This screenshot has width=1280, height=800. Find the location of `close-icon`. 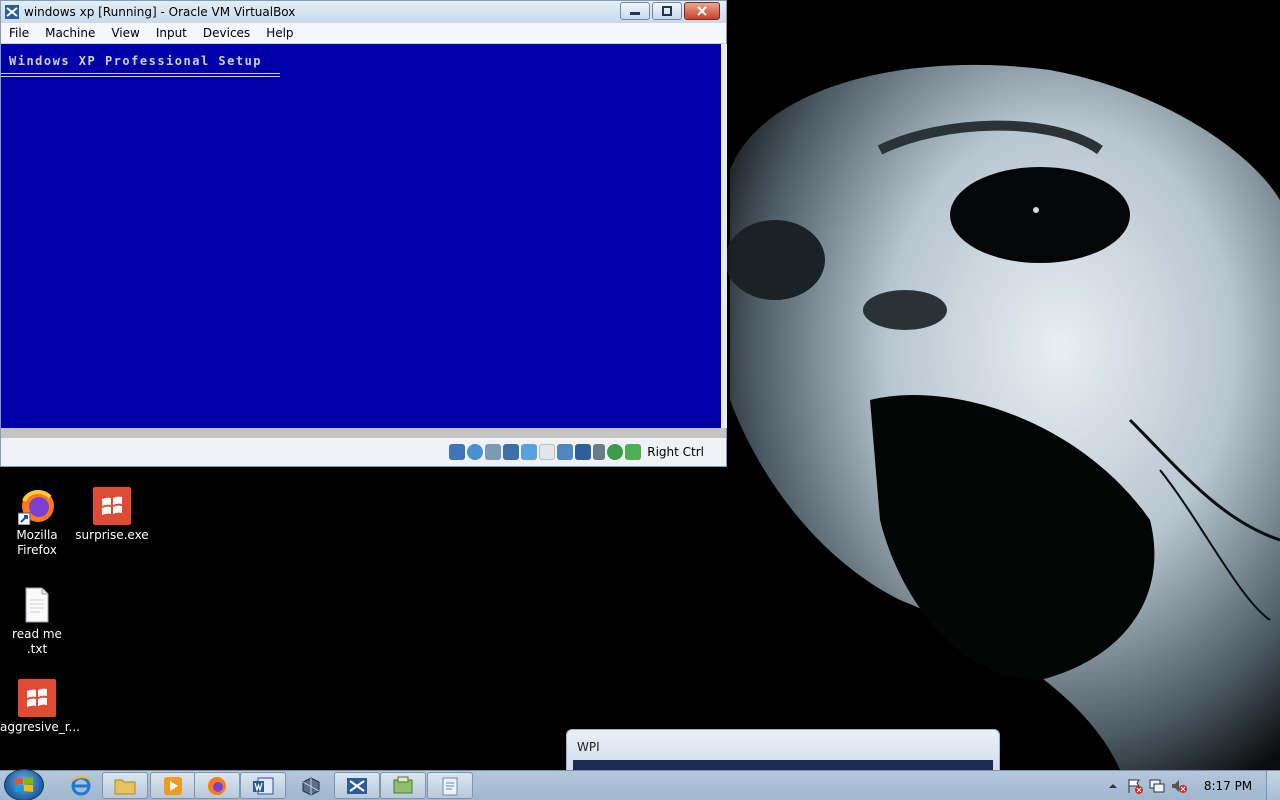

close-icon is located at coordinates (702, 11).